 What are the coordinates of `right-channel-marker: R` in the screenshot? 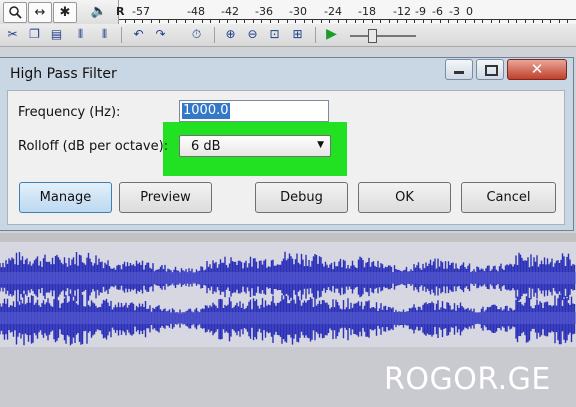 It's located at (120, 11).